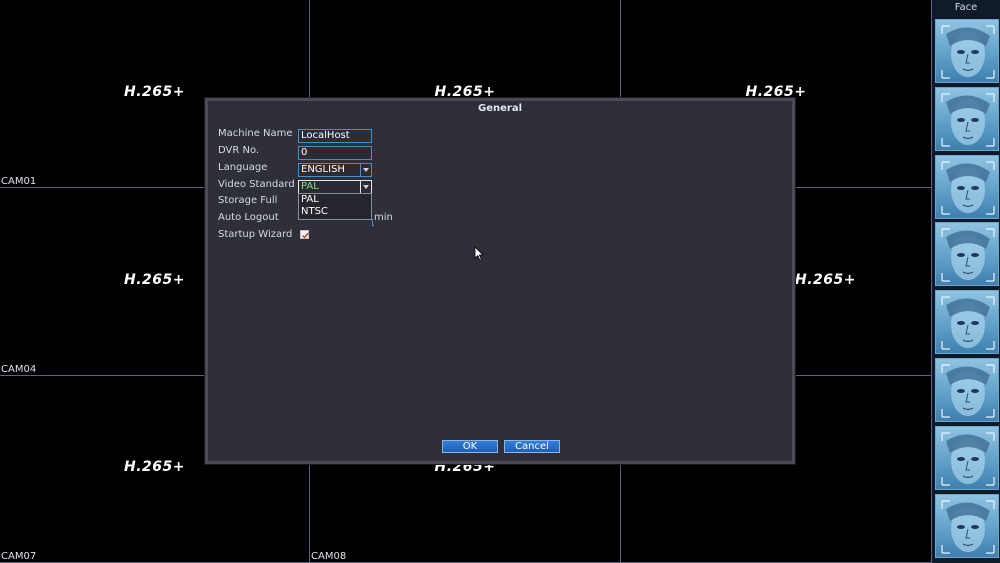 This screenshot has width=1000, height=563. I want to click on camera-label: CAM04, so click(19, 369).